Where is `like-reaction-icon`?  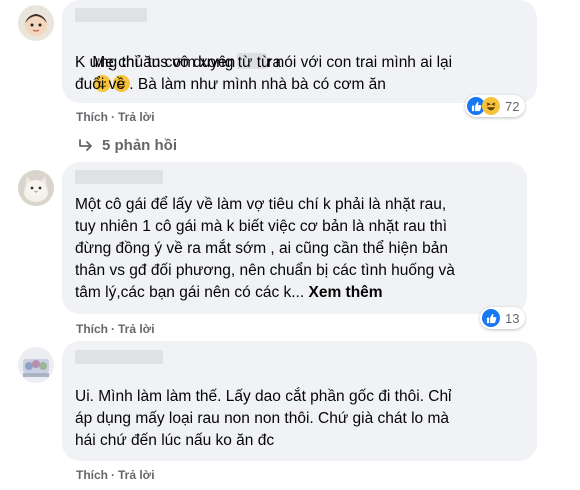 like-reaction-icon is located at coordinates (491, 318).